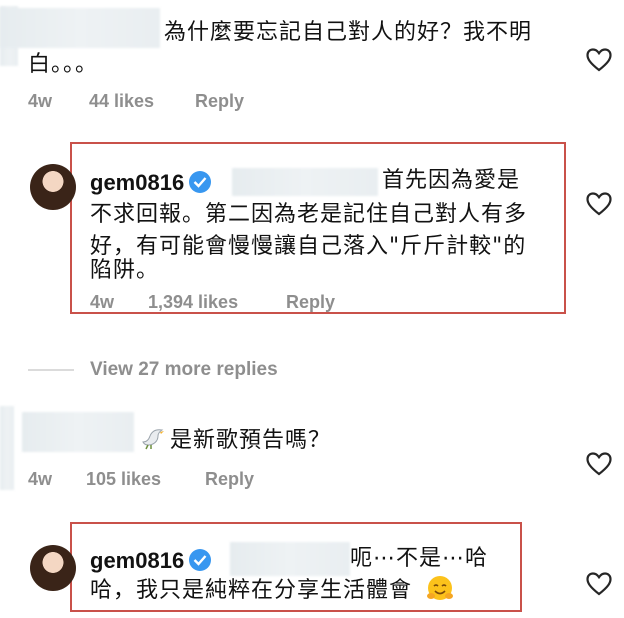 Image resolution: width=624 pixels, height=618 pixels. What do you see at coordinates (309, 214) in the screenshot?
I see `comment-text: 不求回報。第二因為老是記住自己對人有多` at bounding box center [309, 214].